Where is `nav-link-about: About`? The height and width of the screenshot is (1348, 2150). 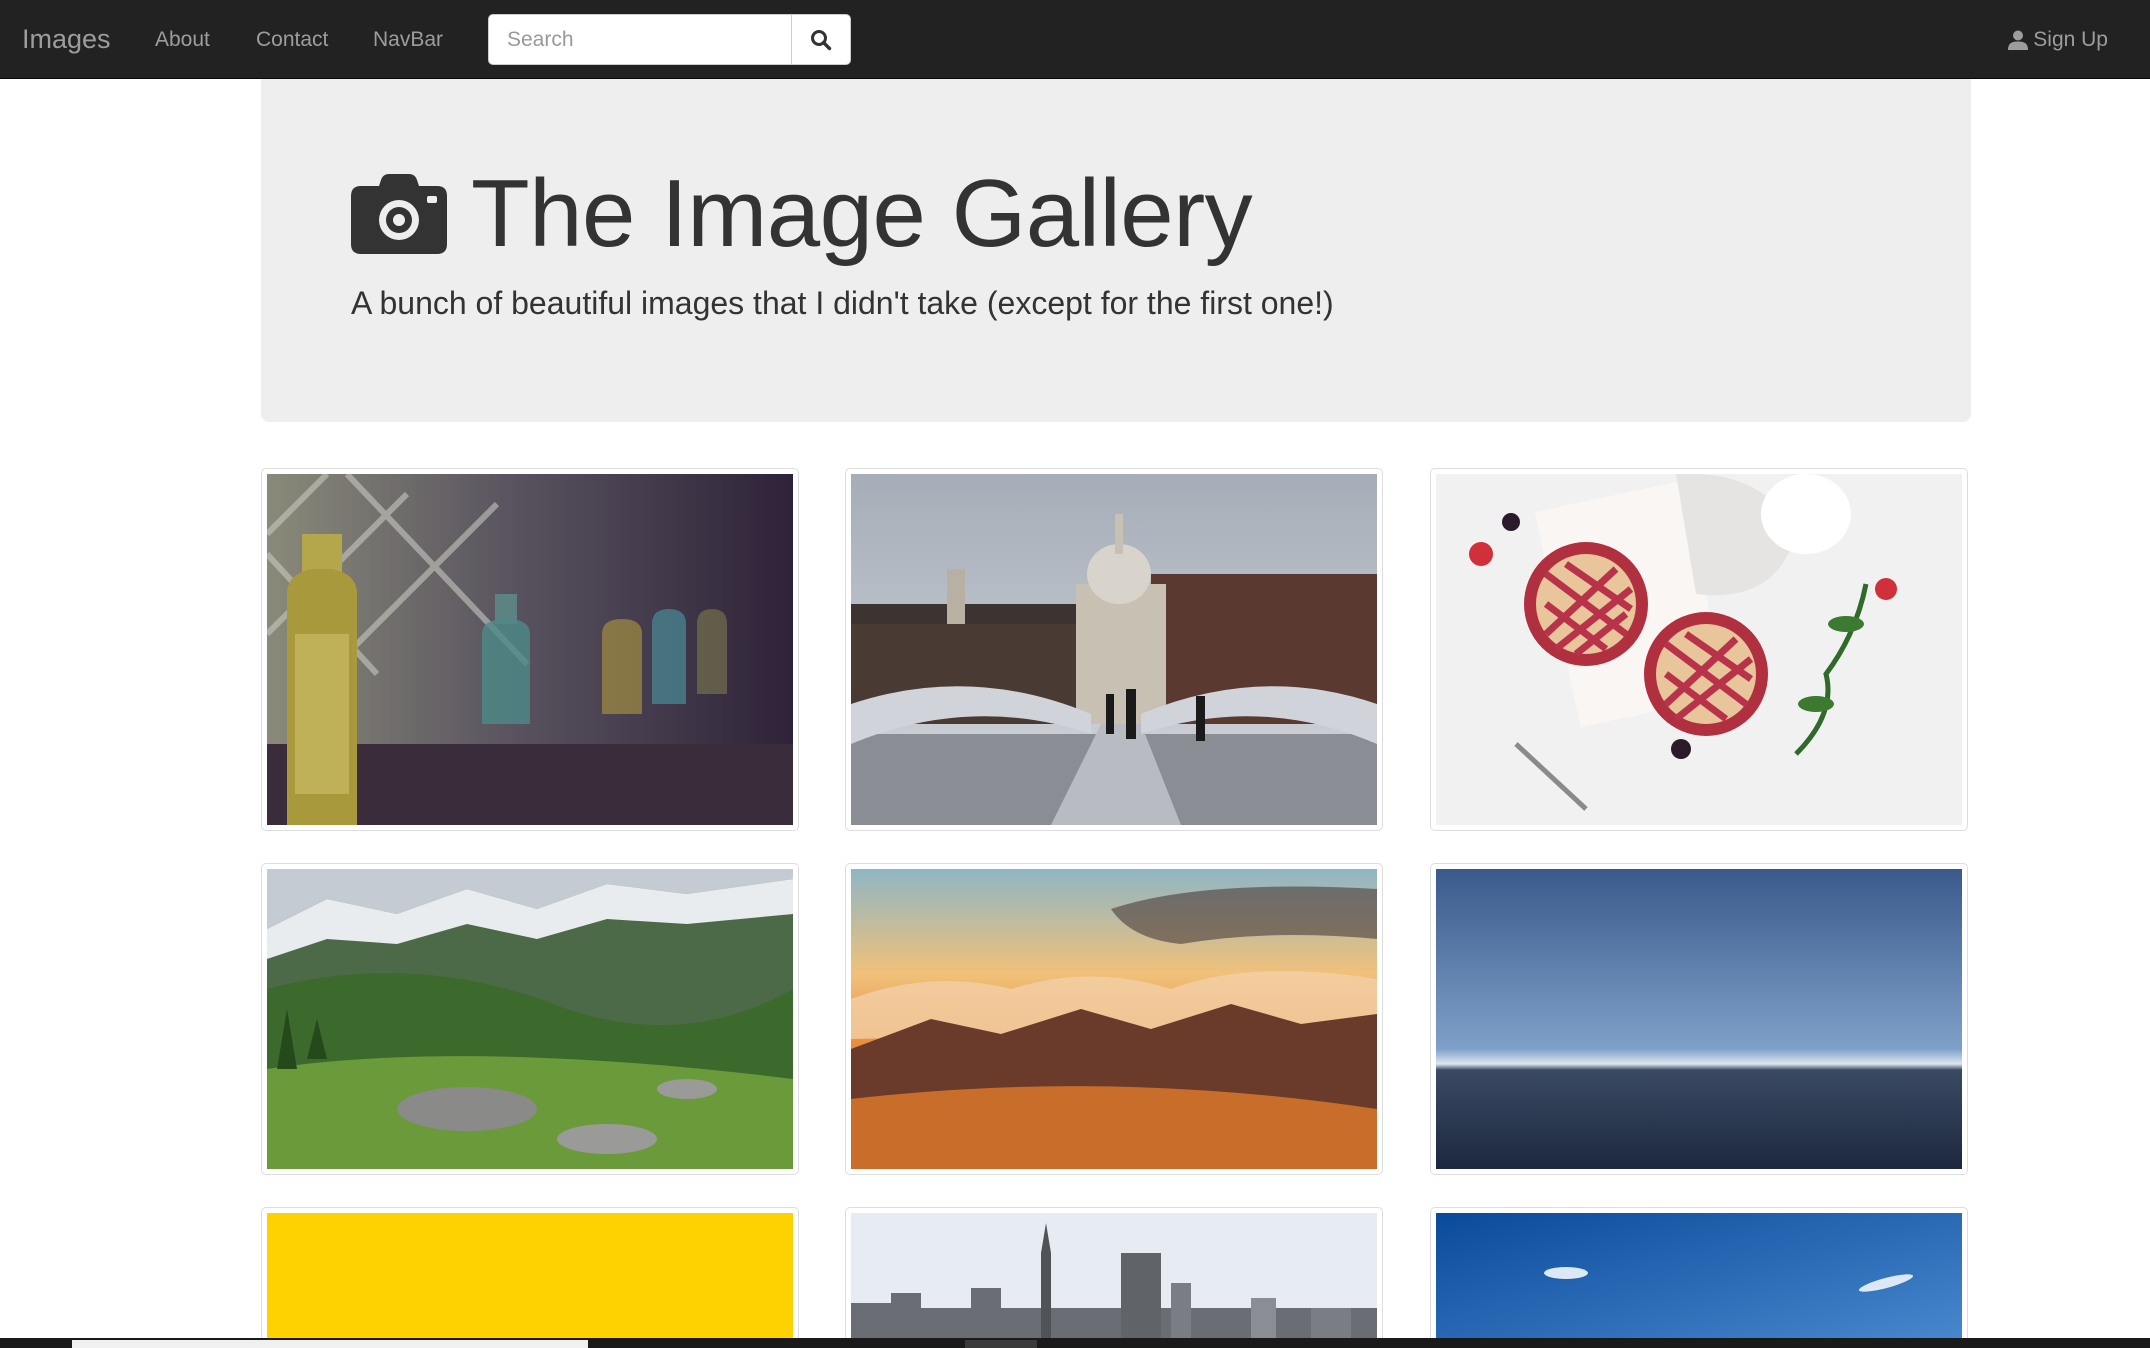
nav-link-about: About is located at coordinates (182, 40).